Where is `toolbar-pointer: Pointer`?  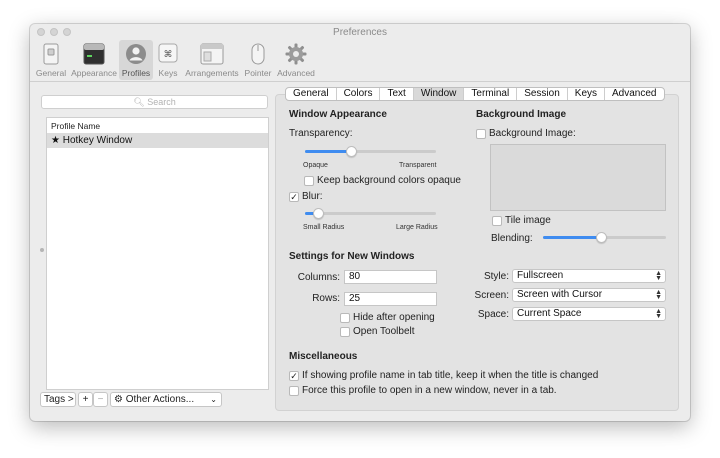 toolbar-pointer: Pointer is located at coordinates (258, 60).